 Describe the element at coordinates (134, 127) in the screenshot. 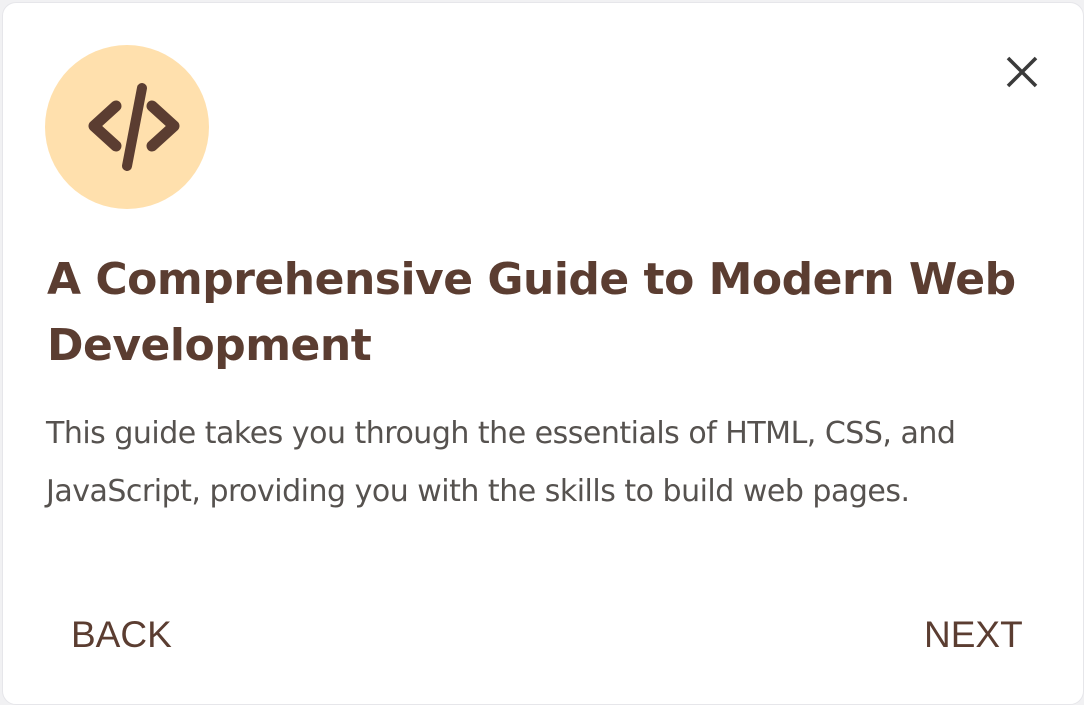

I see `code-icon` at that location.